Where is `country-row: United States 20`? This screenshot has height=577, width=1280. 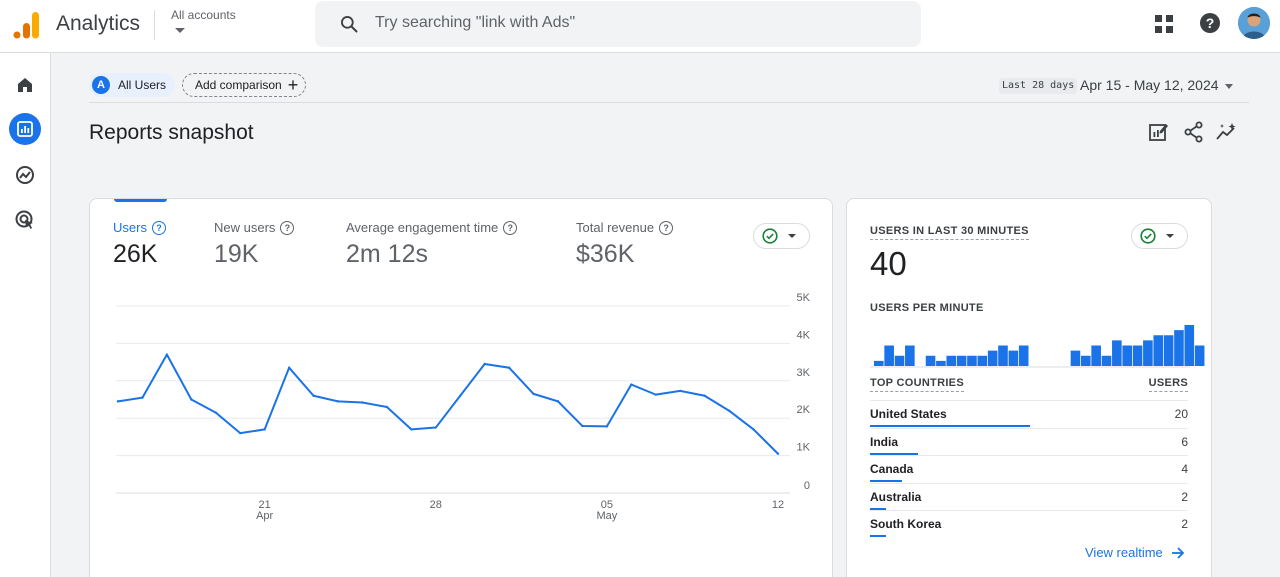 country-row: United States 20 is located at coordinates (1029, 414).